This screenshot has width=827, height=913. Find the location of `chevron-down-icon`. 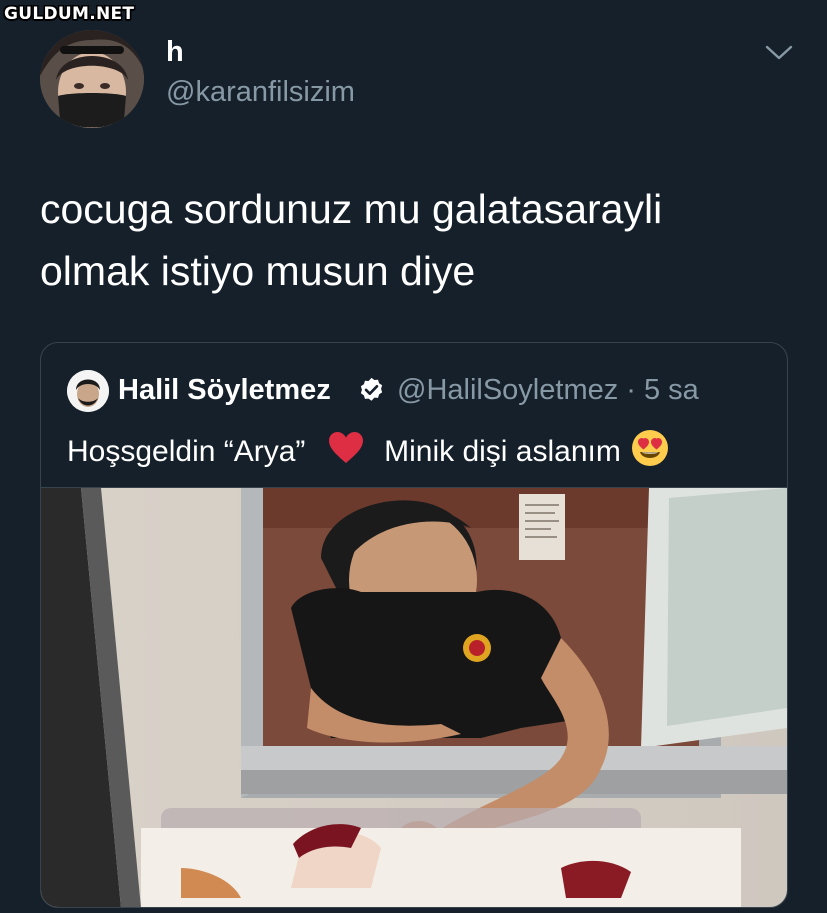

chevron-down-icon is located at coordinates (779, 53).